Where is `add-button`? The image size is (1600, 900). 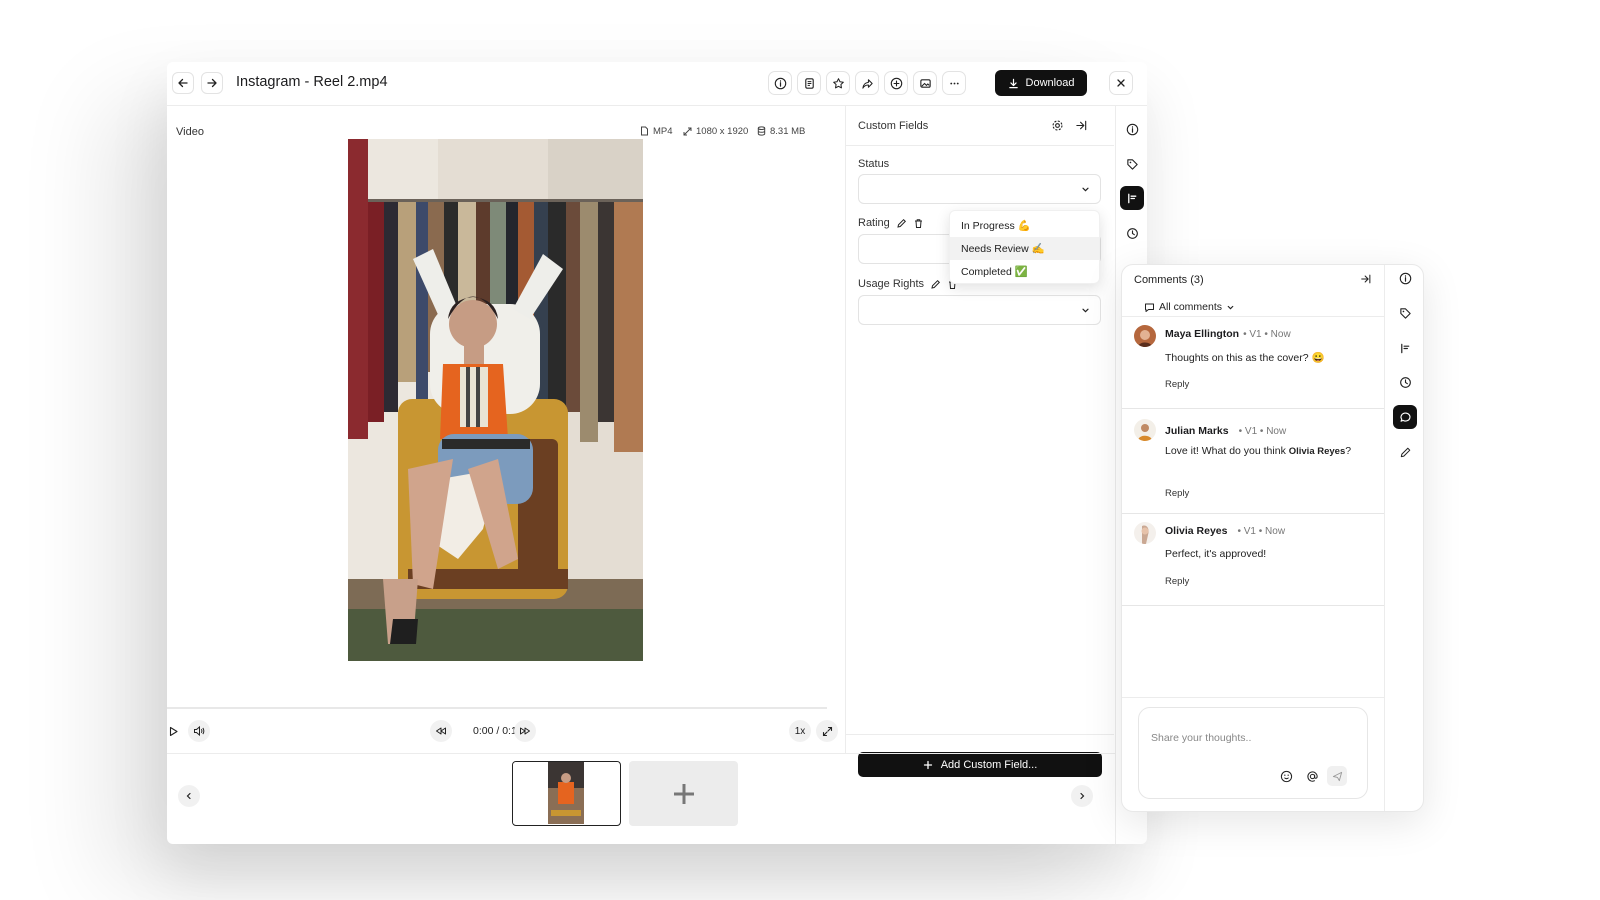 add-button is located at coordinates (896, 83).